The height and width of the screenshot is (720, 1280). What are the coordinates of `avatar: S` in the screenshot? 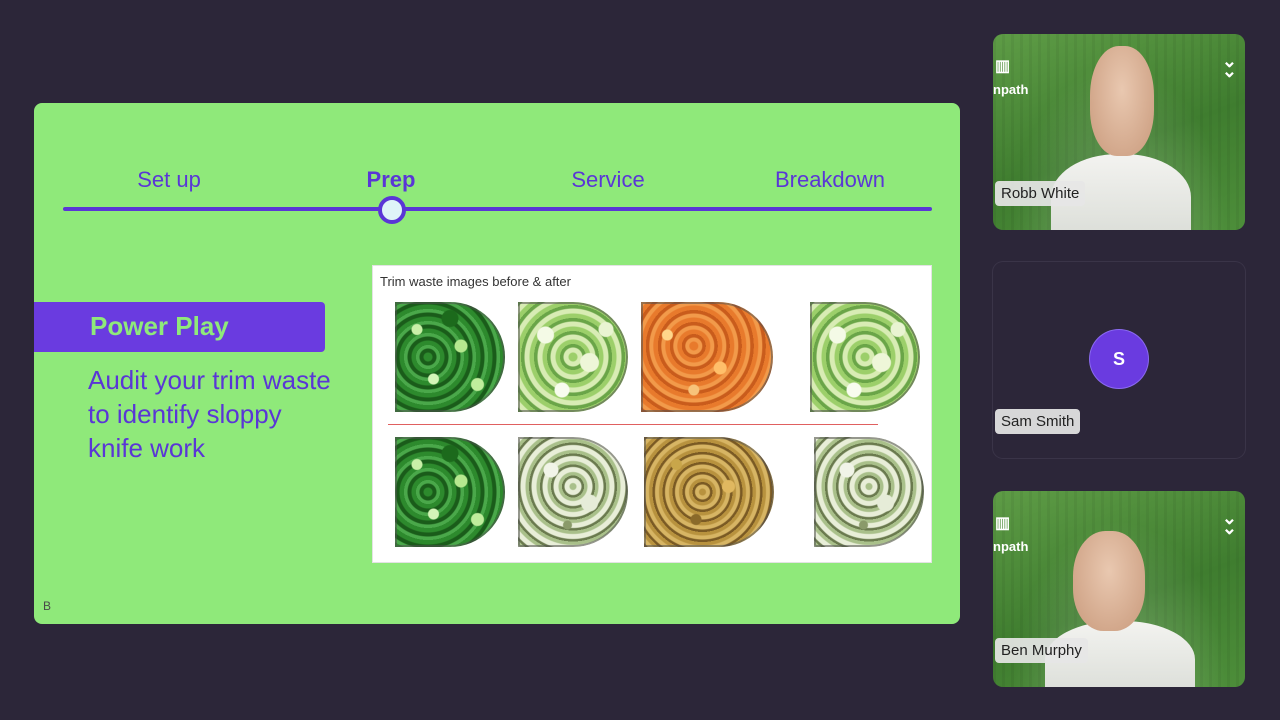 It's located at (1119, 359).